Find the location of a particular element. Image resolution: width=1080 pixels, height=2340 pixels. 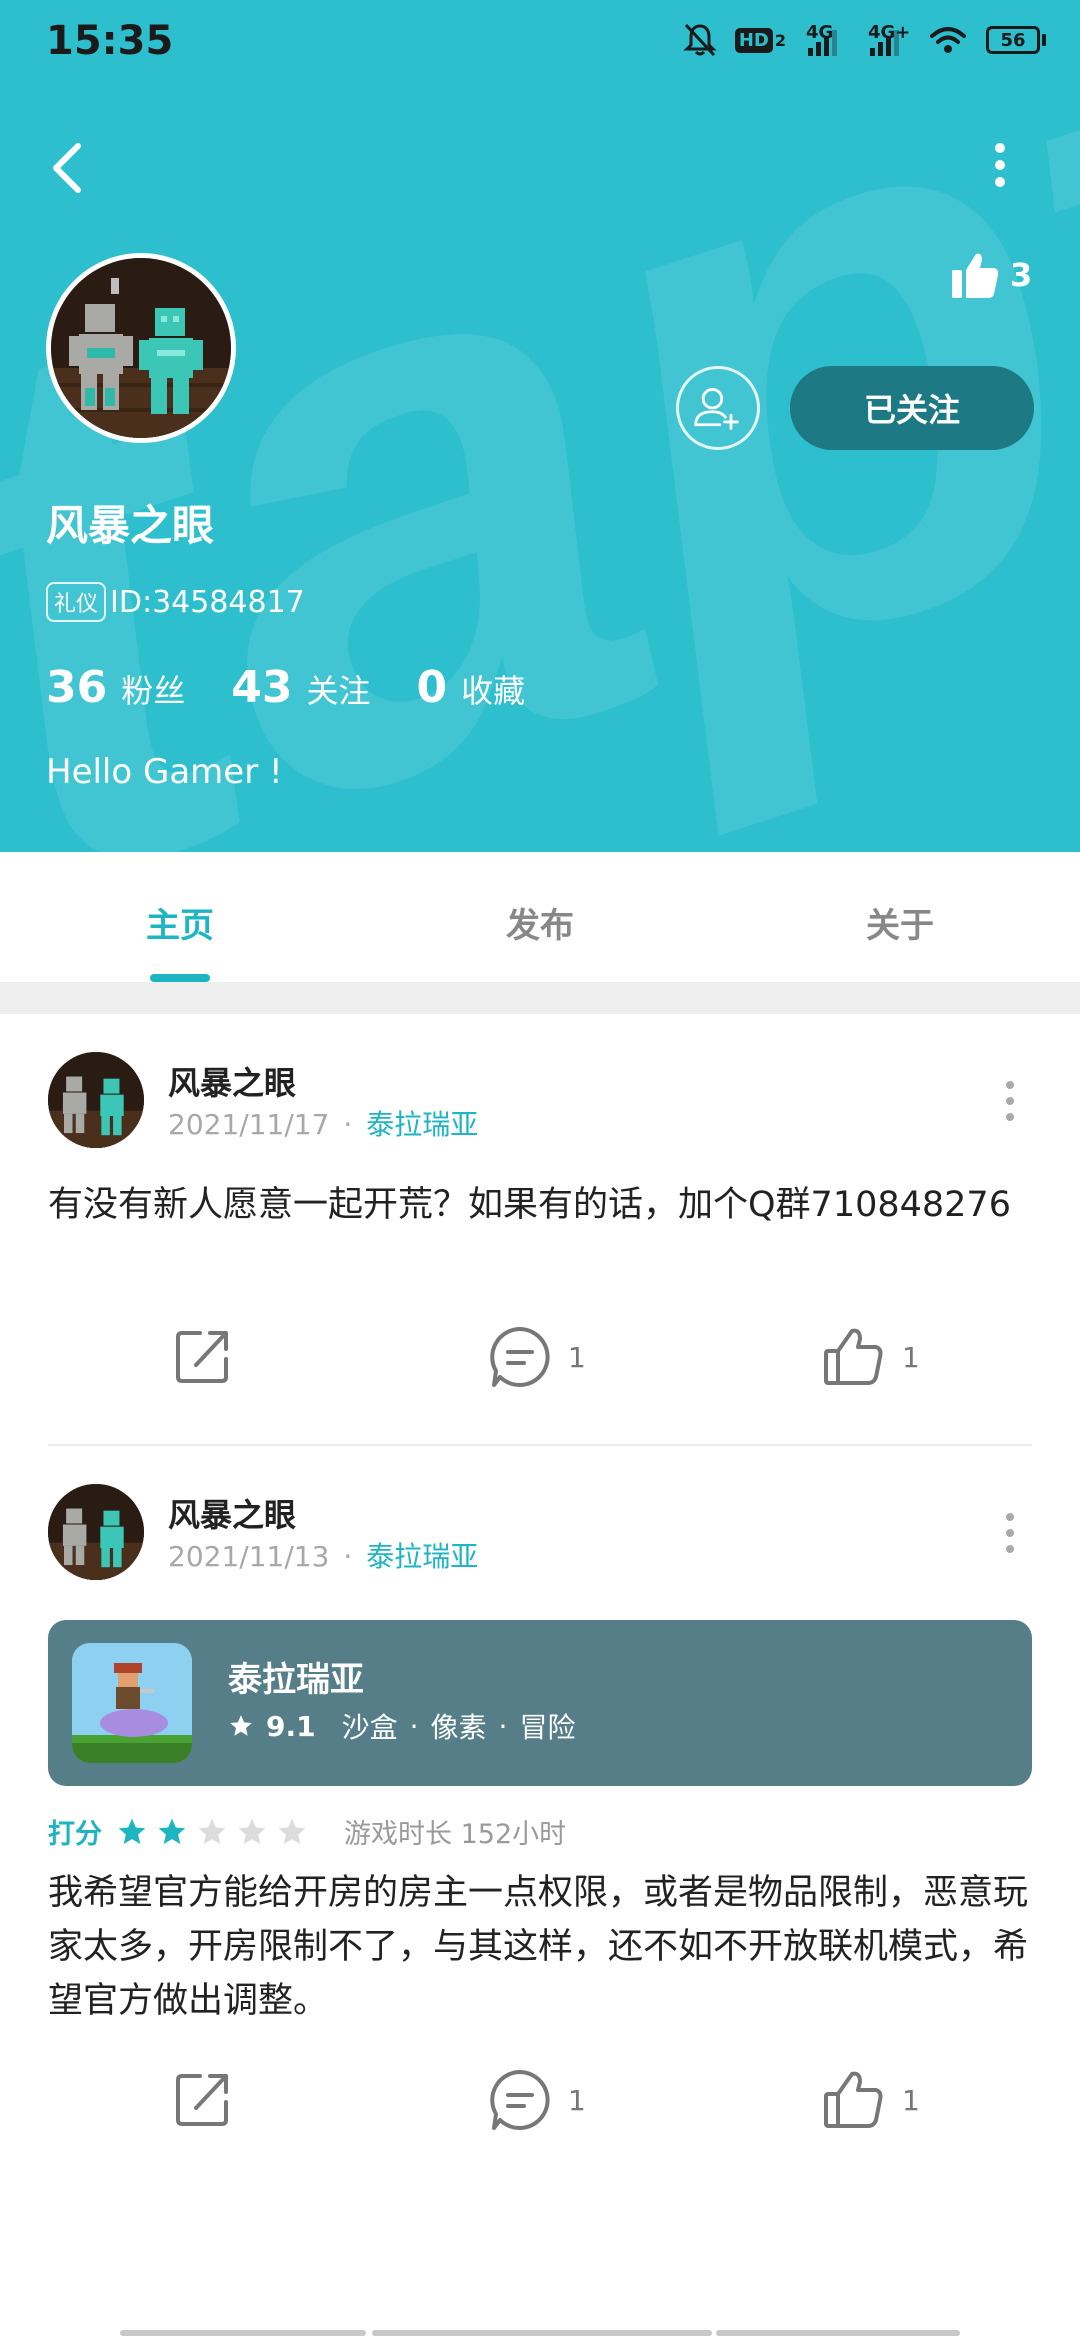

profile-tabs: 主页 发布 关于 is located at coordinates (540, 917).